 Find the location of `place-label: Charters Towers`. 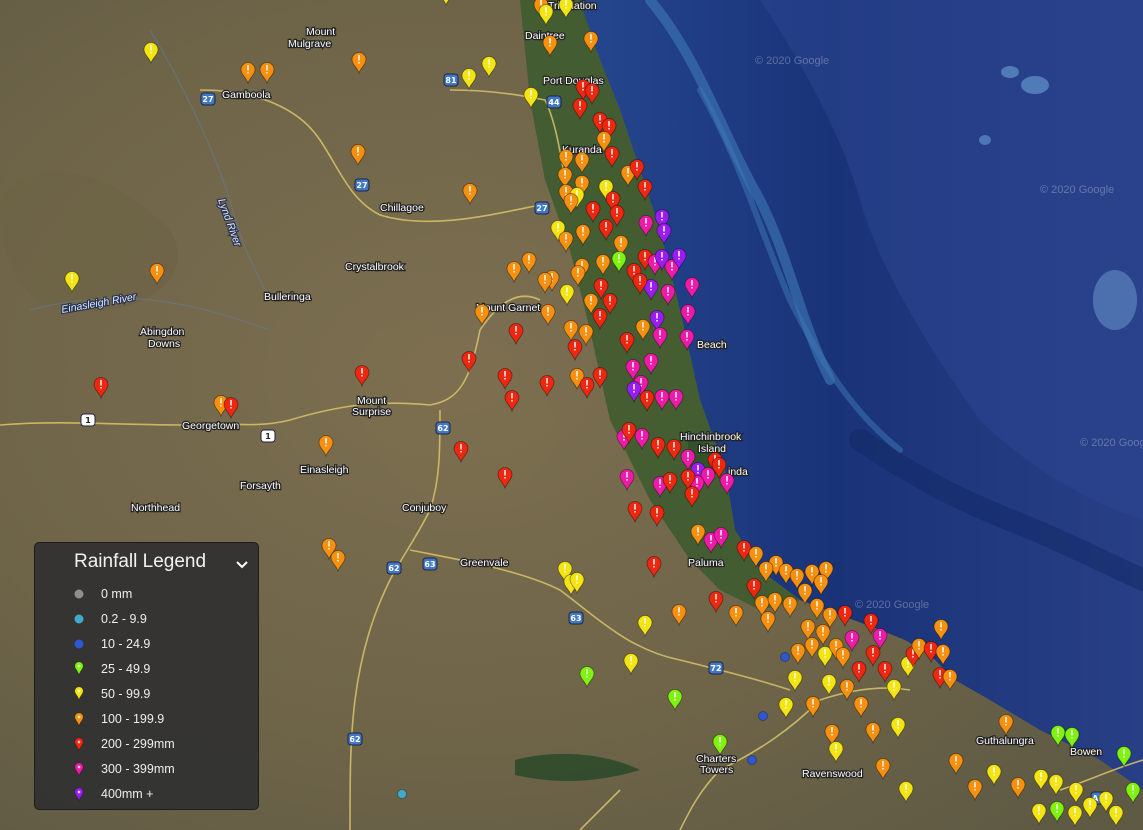

place-label: Charters Towers is located at coordinates (716, 764).